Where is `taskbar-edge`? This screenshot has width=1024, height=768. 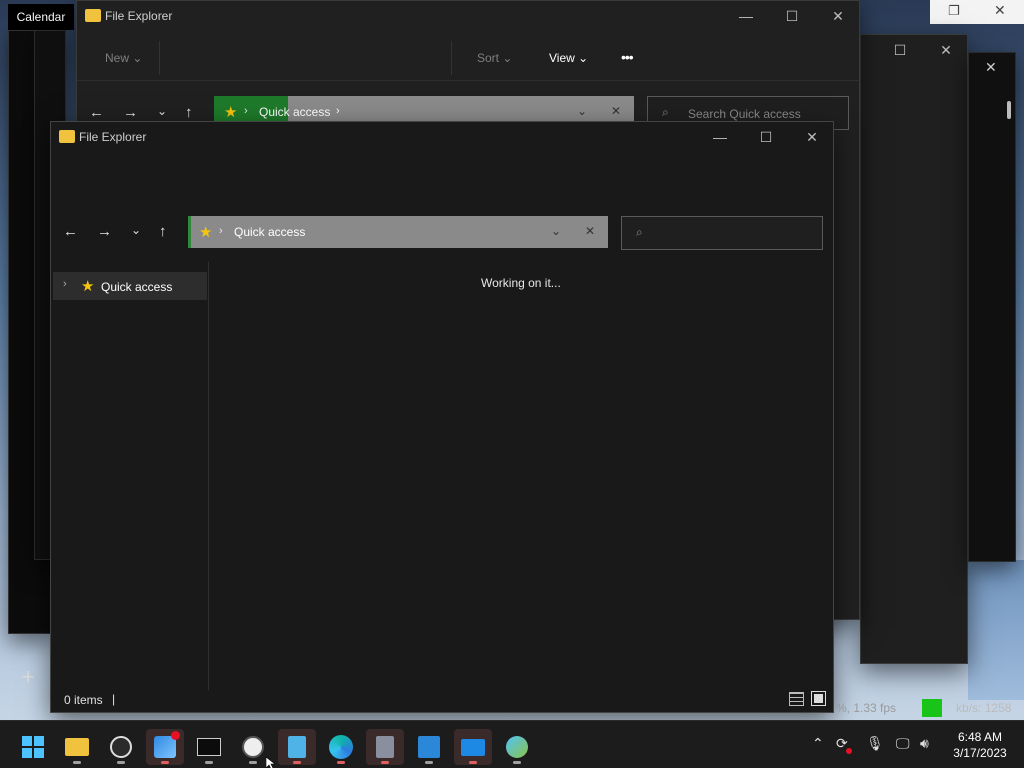 taskbar-edge is located at coordinates (341, 747).